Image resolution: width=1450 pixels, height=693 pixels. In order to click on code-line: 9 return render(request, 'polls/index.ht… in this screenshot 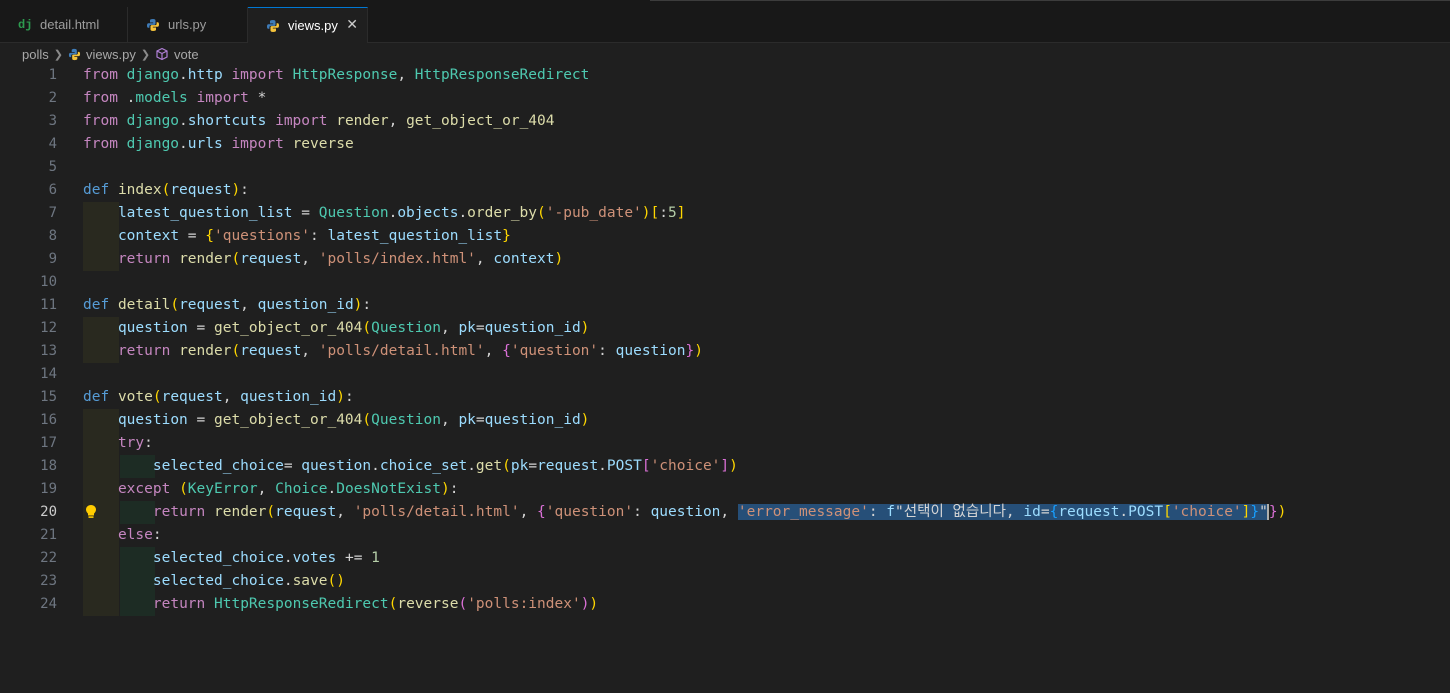, I will do `click(725, 259)`.